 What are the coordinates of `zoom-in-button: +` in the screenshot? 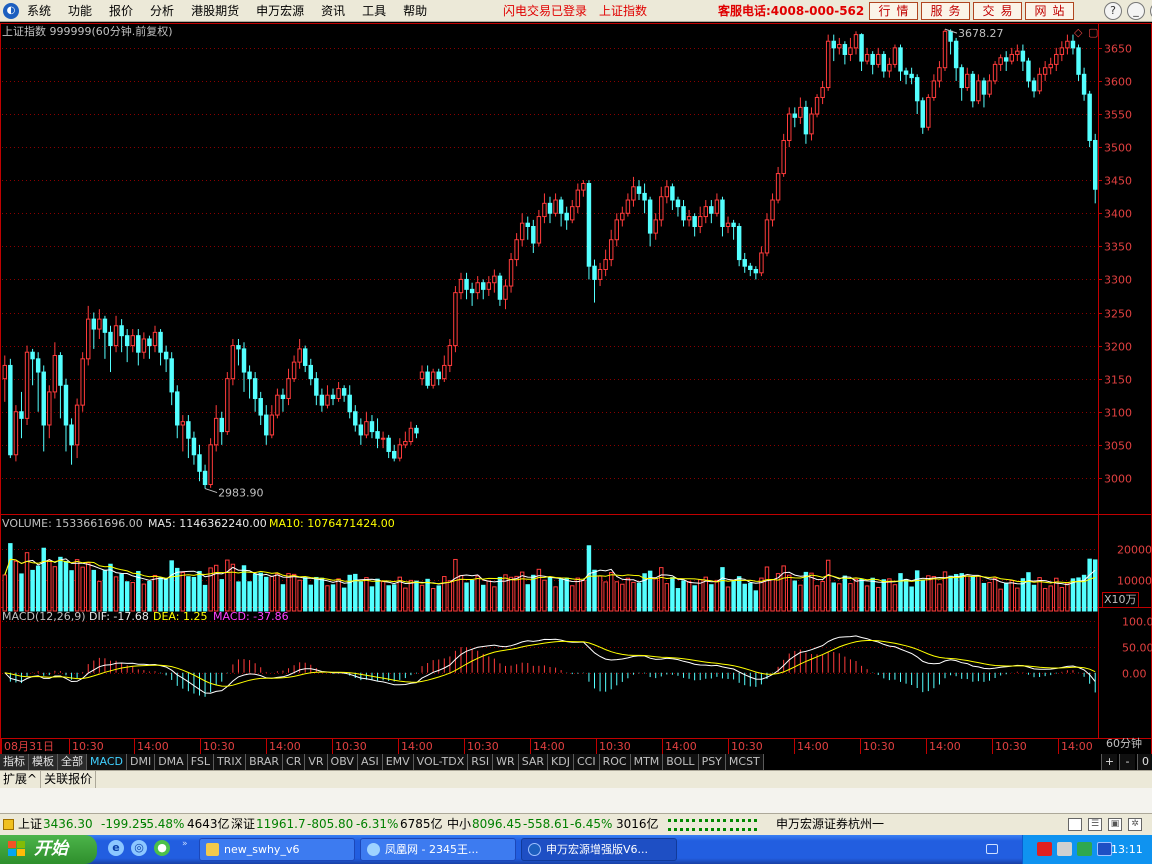 It's located at (1109, 762).